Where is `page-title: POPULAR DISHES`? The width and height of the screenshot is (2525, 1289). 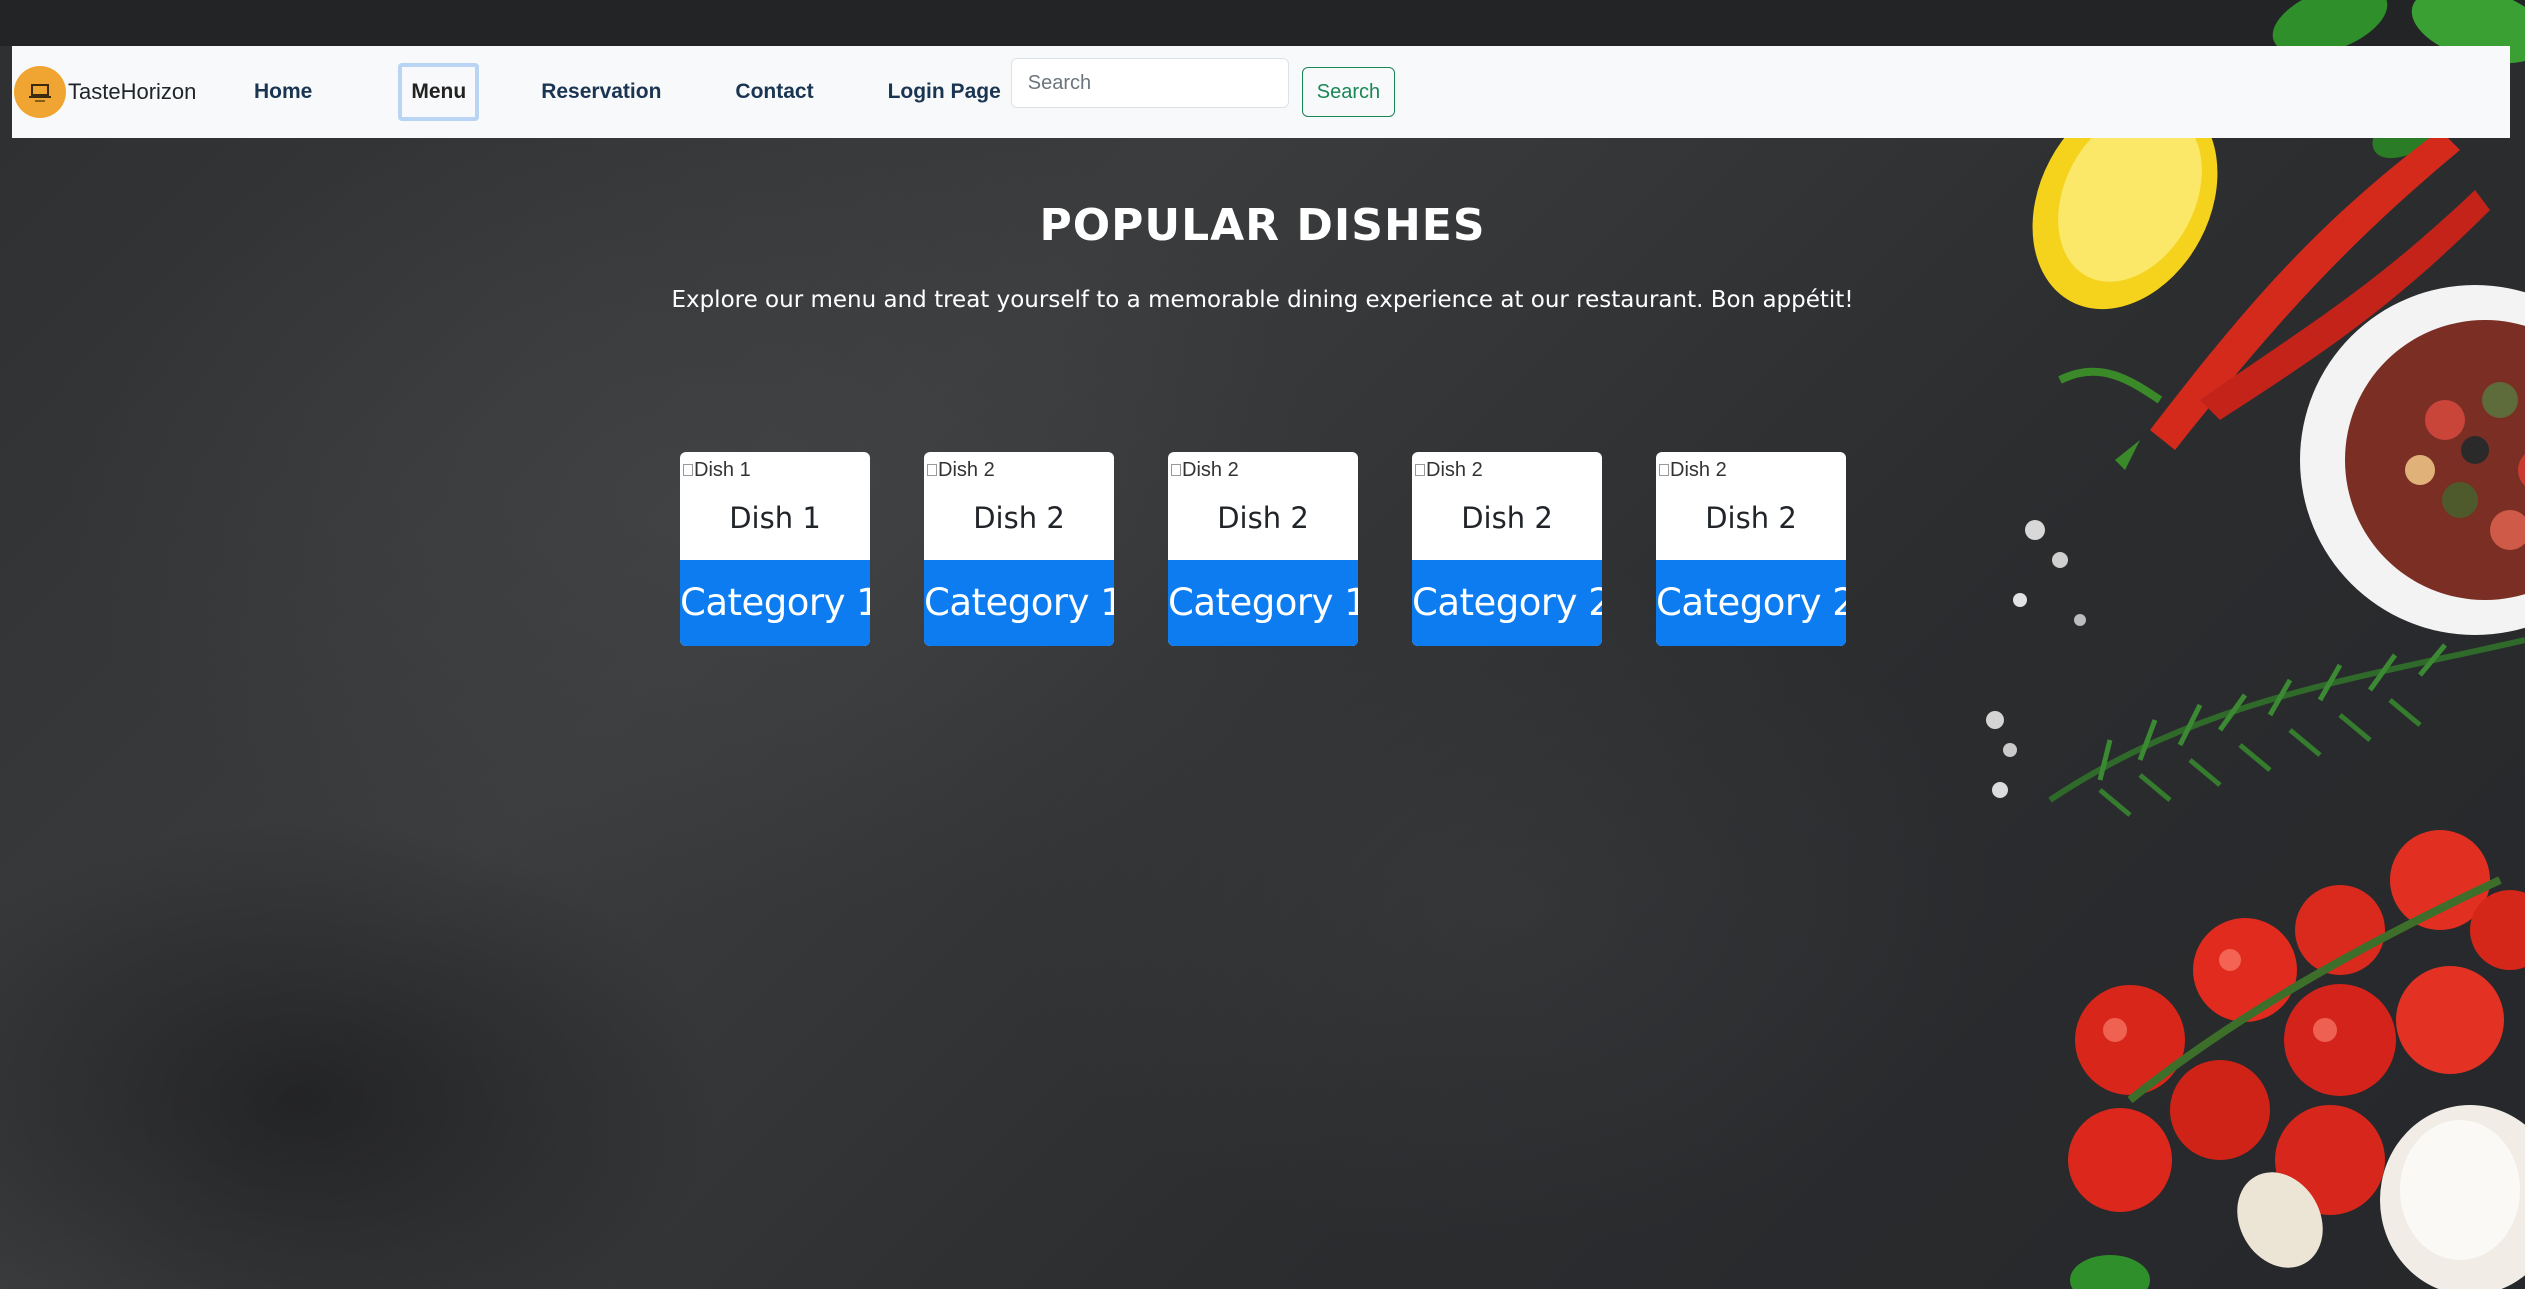 page-title: POPULAR DISHES is located at coordinates (1262, 225).